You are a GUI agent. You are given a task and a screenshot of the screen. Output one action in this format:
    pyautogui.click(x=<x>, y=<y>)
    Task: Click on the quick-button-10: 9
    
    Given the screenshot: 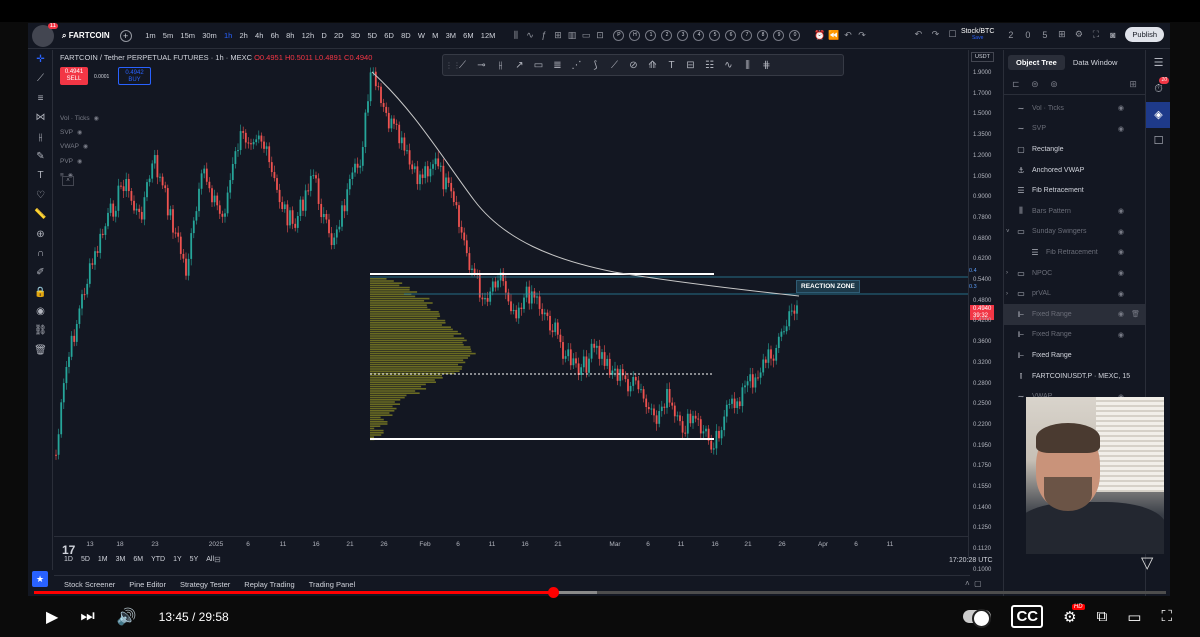 What is the action you would take?
    pyautogui.click(x=779, y=35)
    